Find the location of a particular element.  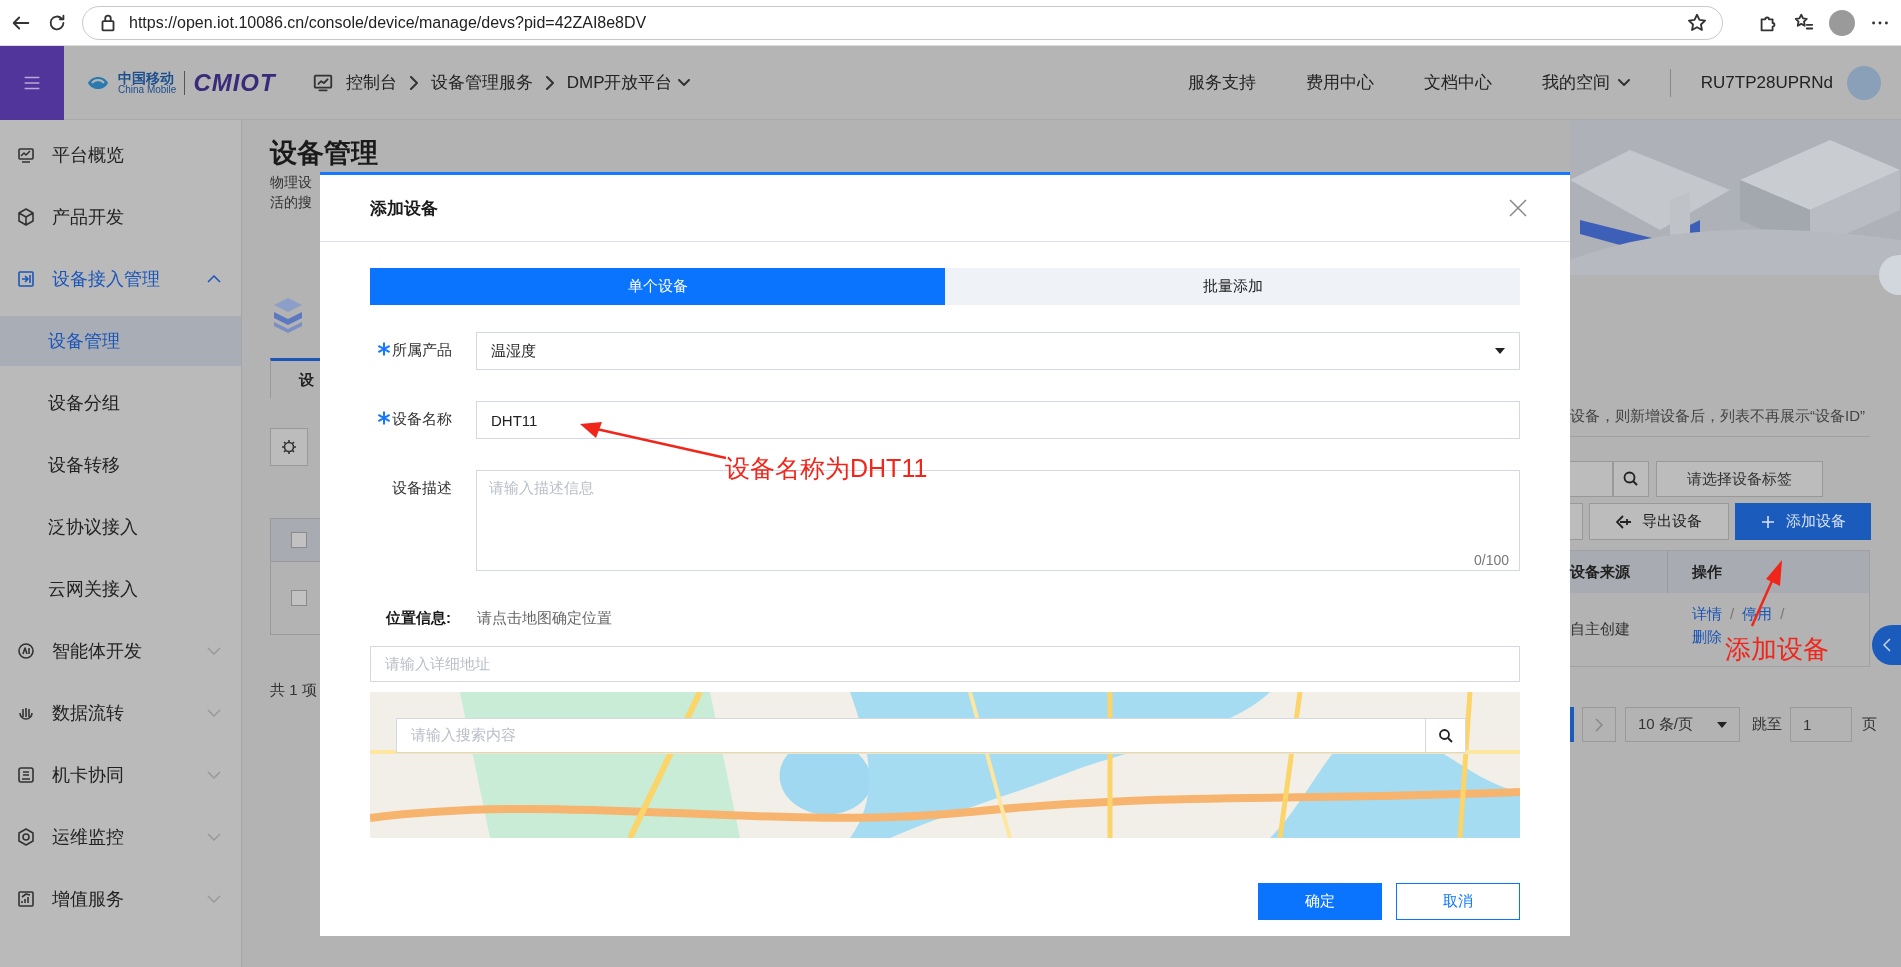

nav-link: 文档中心 is located at coordinates (1457, 82).